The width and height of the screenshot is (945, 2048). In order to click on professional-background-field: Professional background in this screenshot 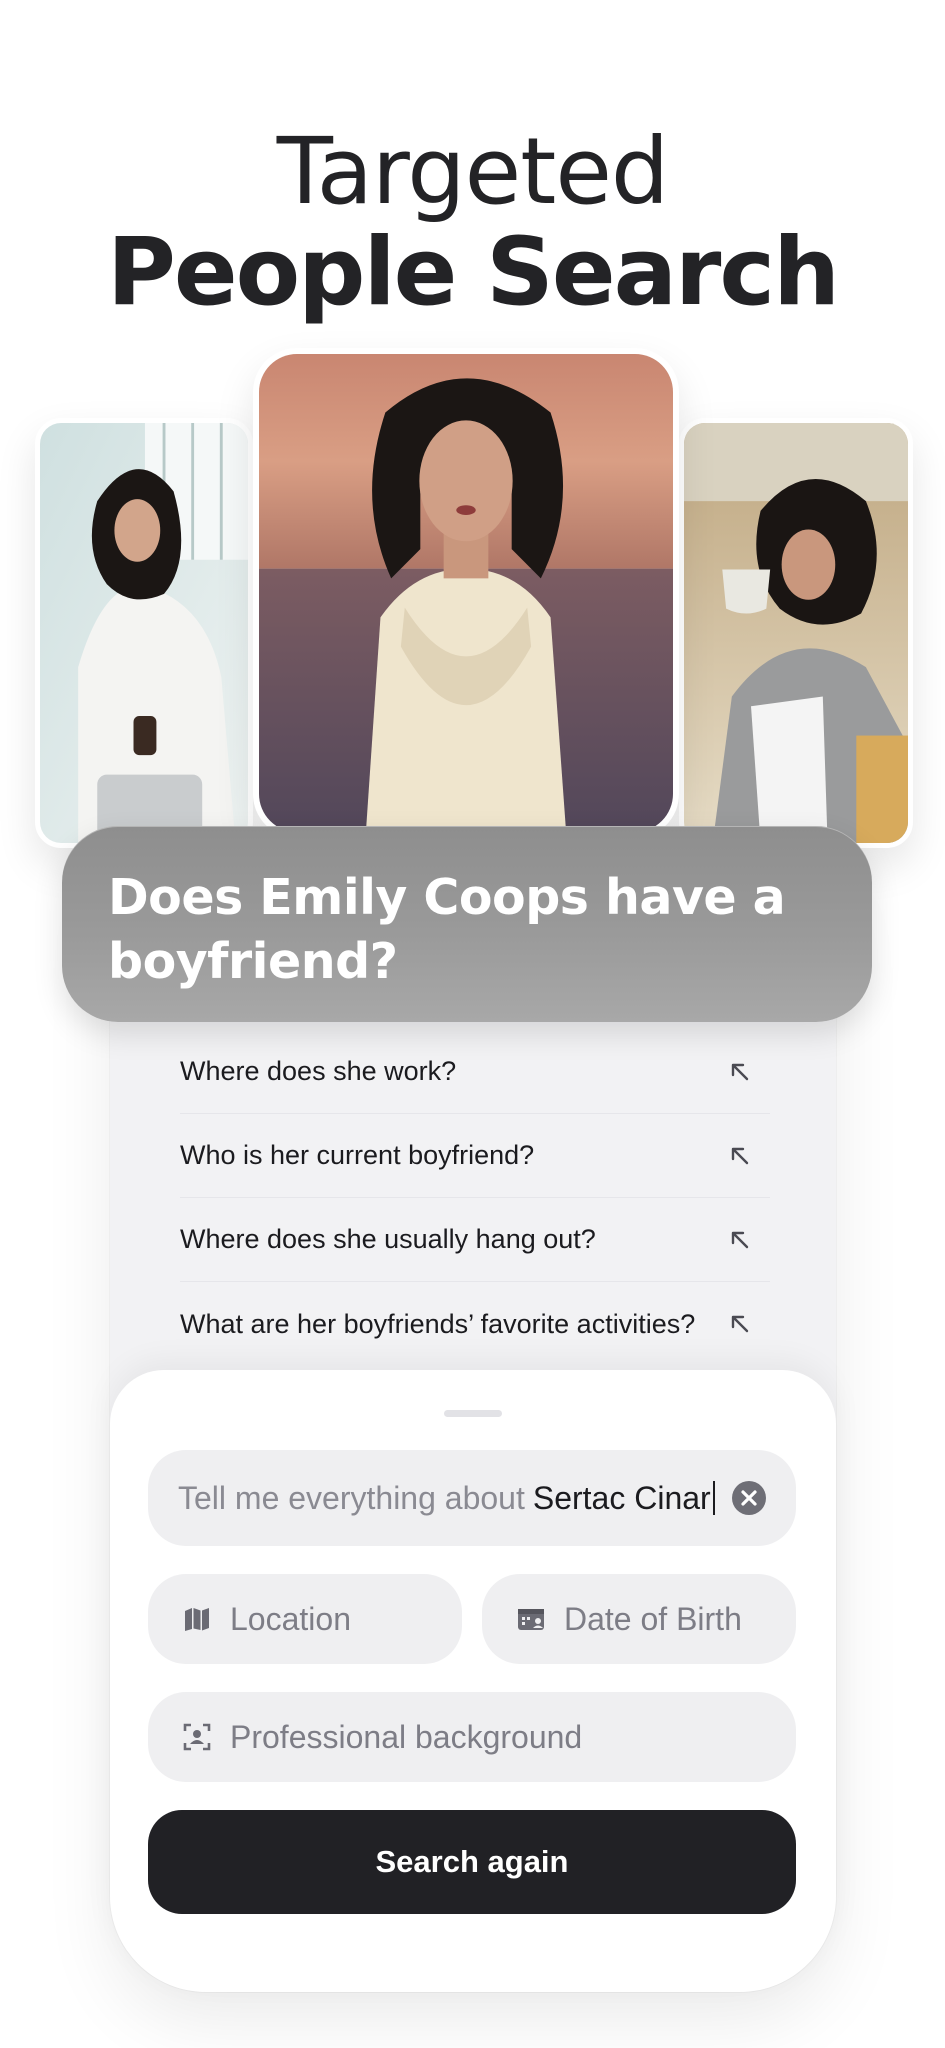, I will do `click(472, 1737)`.